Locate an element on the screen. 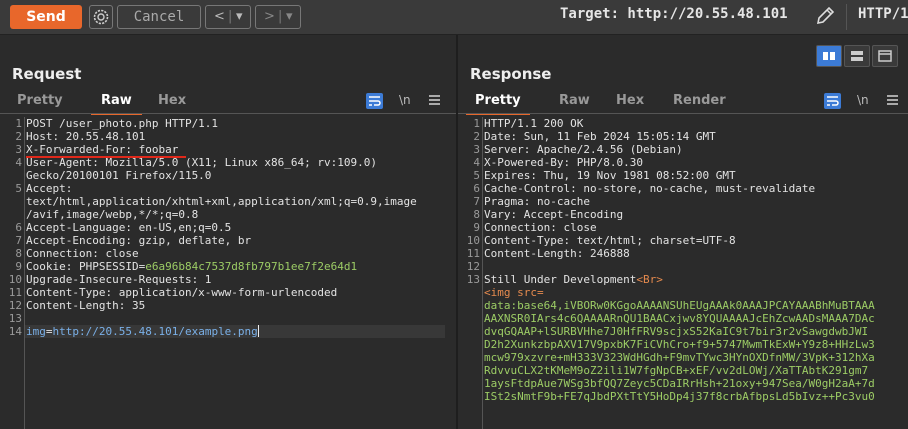 The height and width of the screenshot is (429, 908). line-number: 10 is located at coordinates (15, 279).